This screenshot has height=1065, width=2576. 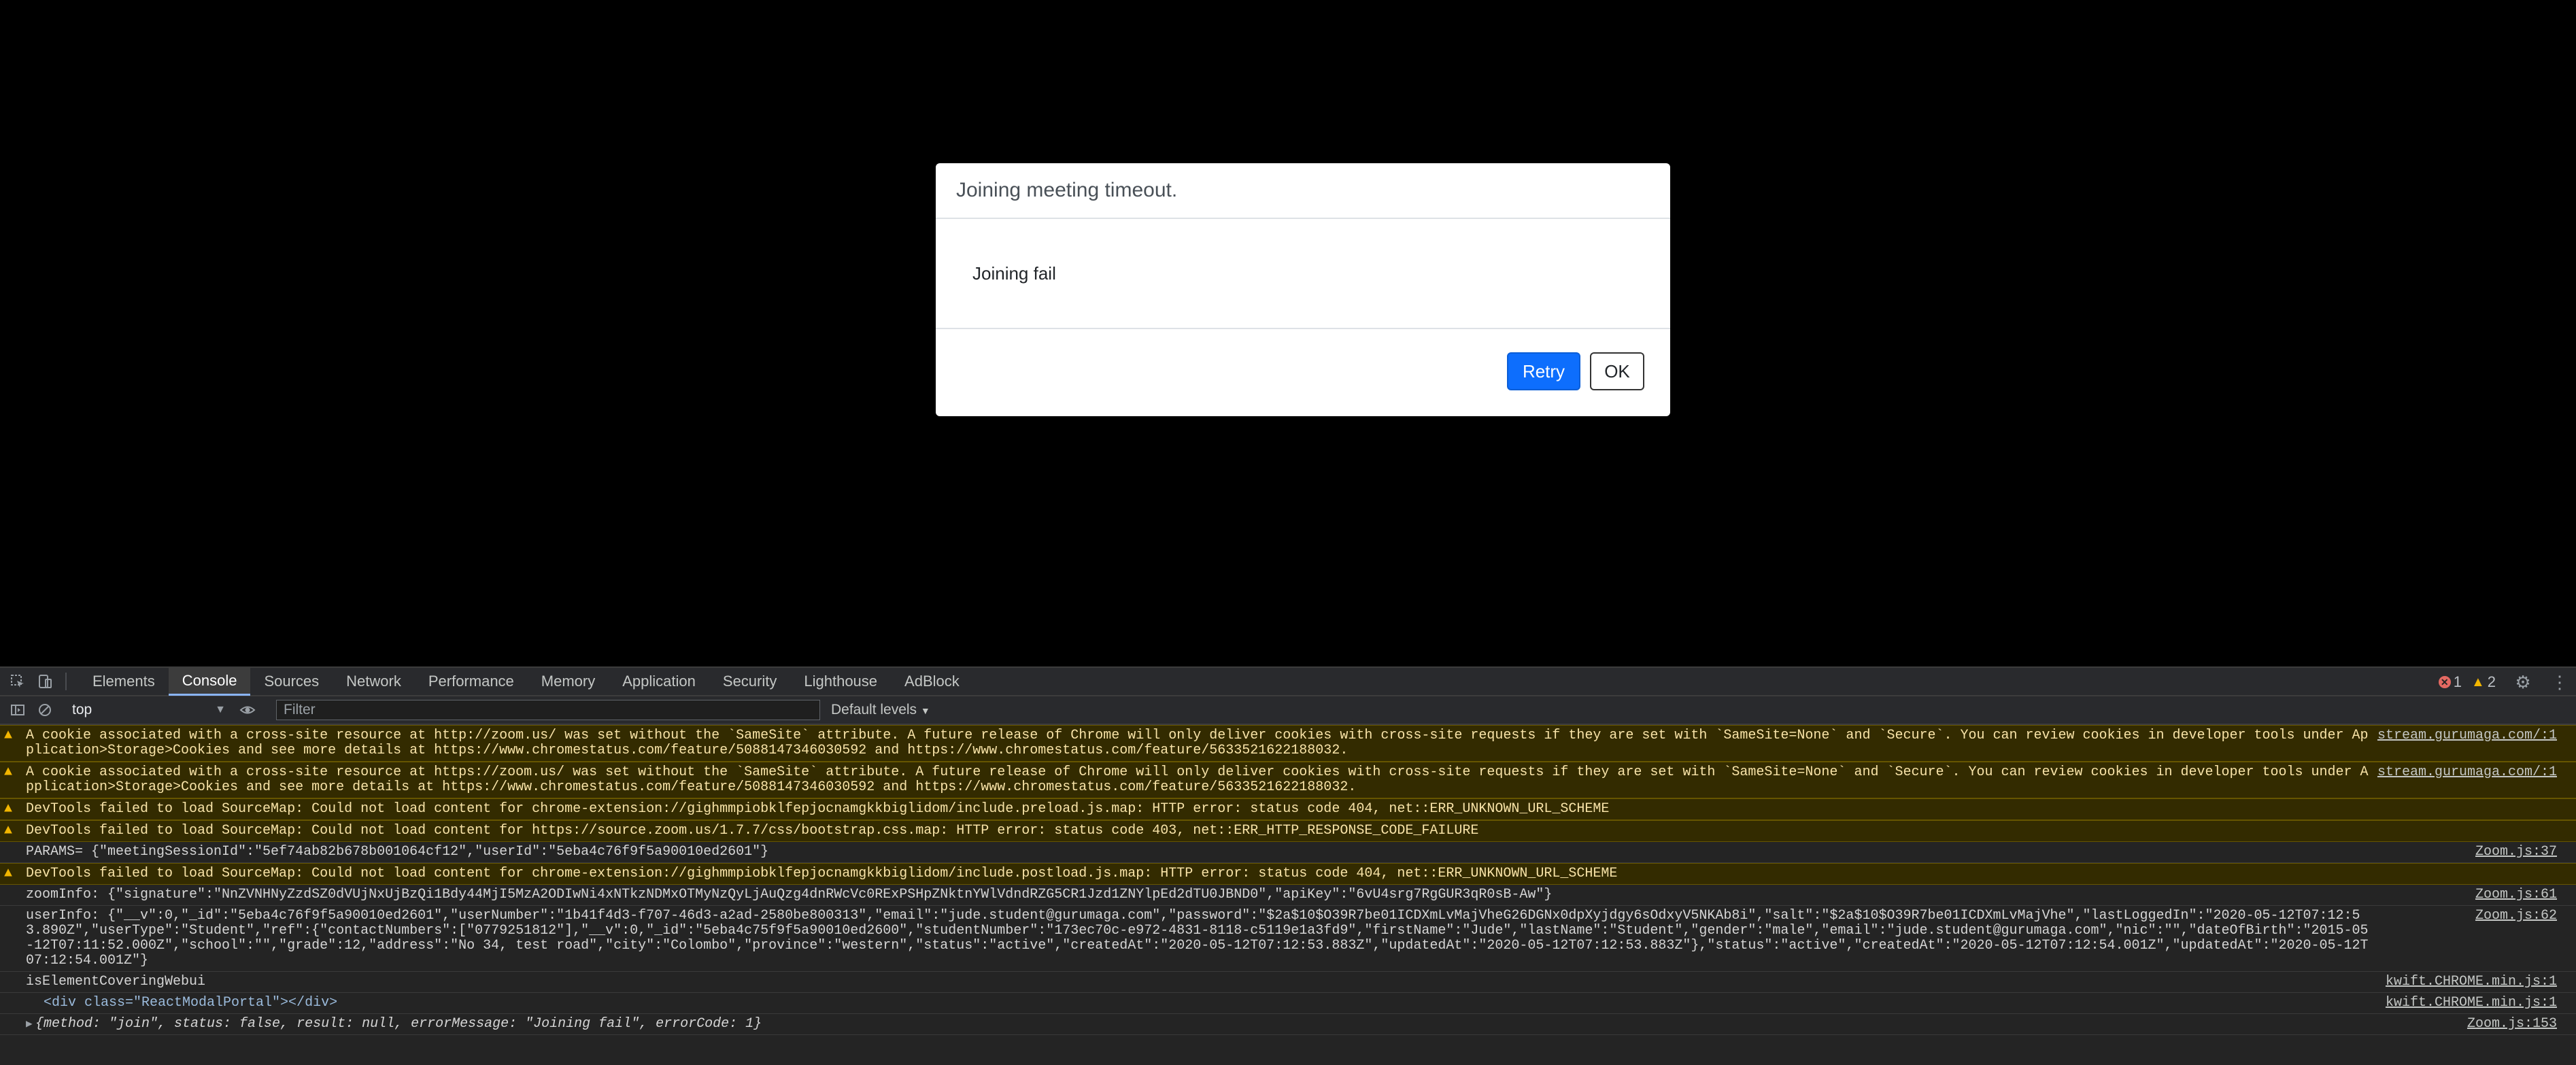 I want to click on modal-title: Joining meeting timeout., so click(x=1067, y=190).